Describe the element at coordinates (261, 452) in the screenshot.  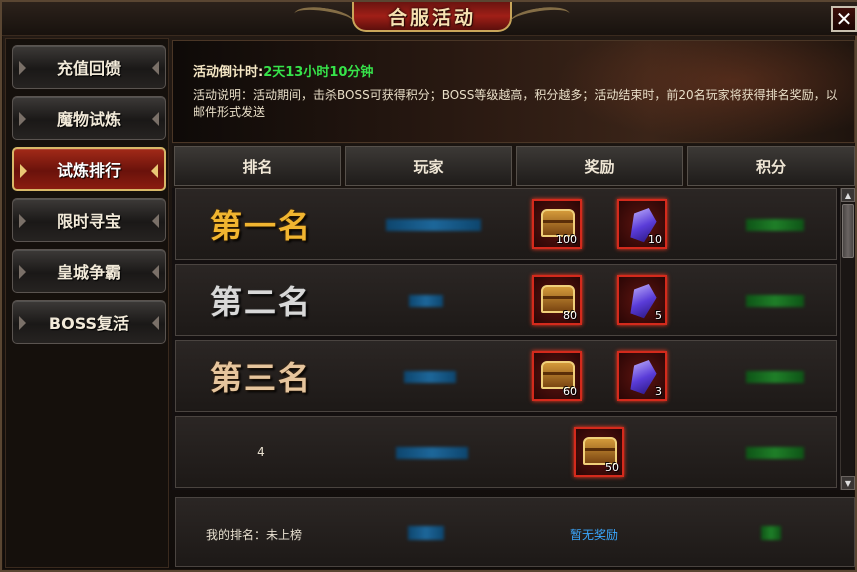
I see `rank-number: 4` at that location.